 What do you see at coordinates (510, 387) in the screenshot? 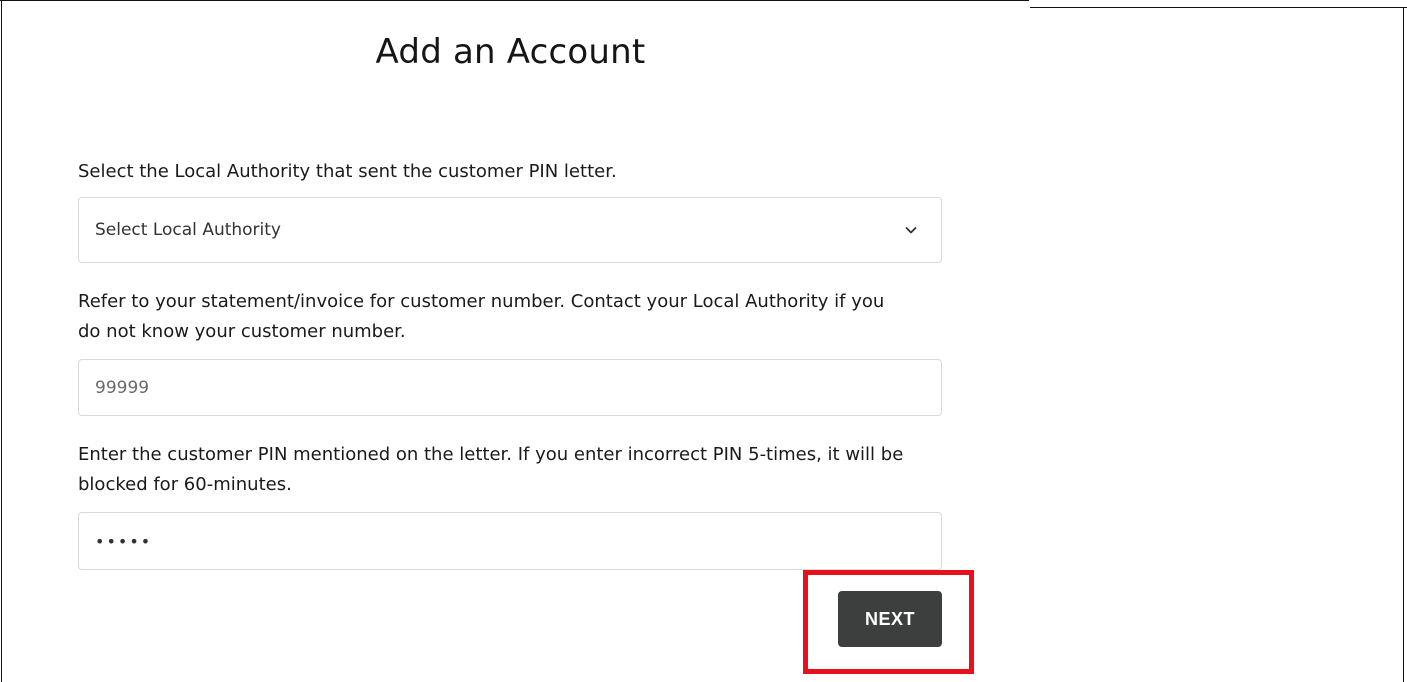
I see `customer-number-input: 99999` at bounding box center [510, 387].